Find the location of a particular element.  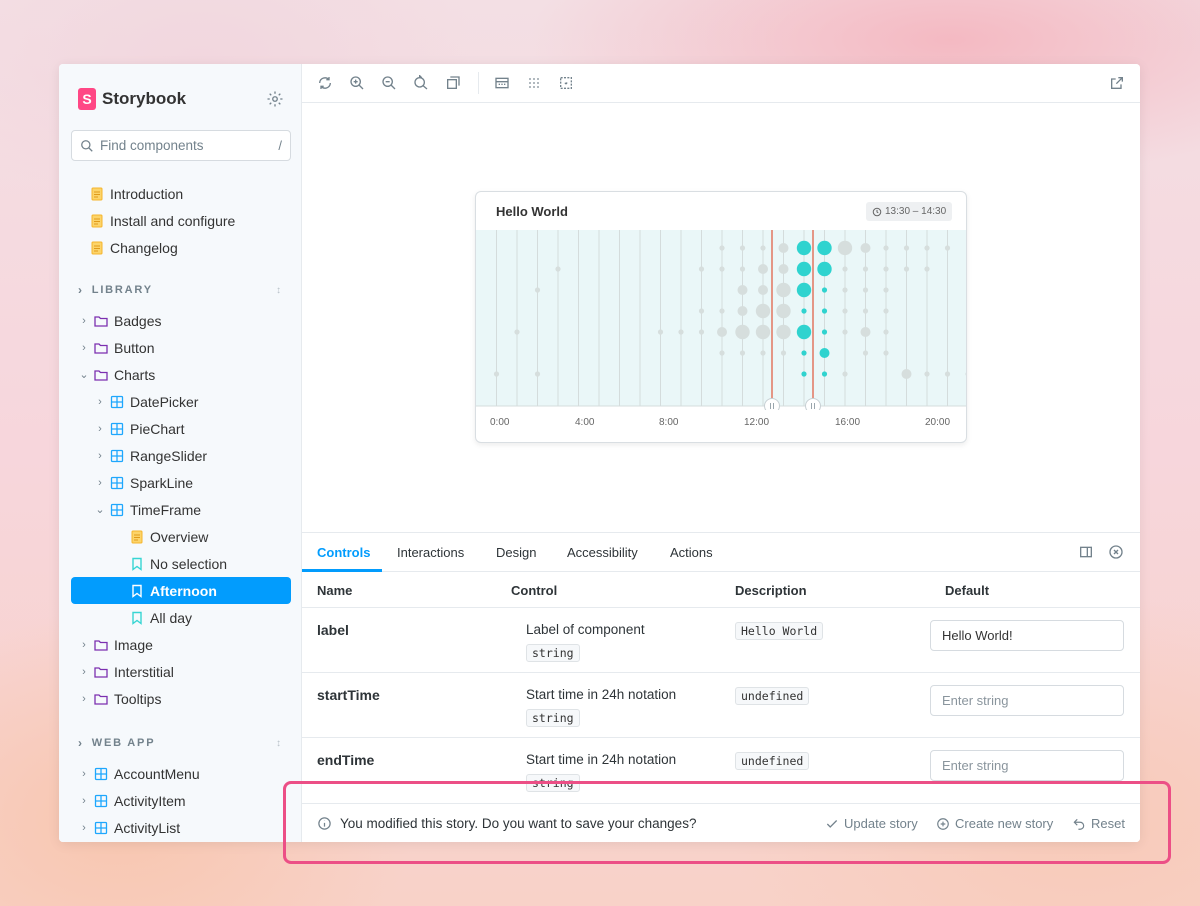

start-time-input is located at coordinates (1027, 700).